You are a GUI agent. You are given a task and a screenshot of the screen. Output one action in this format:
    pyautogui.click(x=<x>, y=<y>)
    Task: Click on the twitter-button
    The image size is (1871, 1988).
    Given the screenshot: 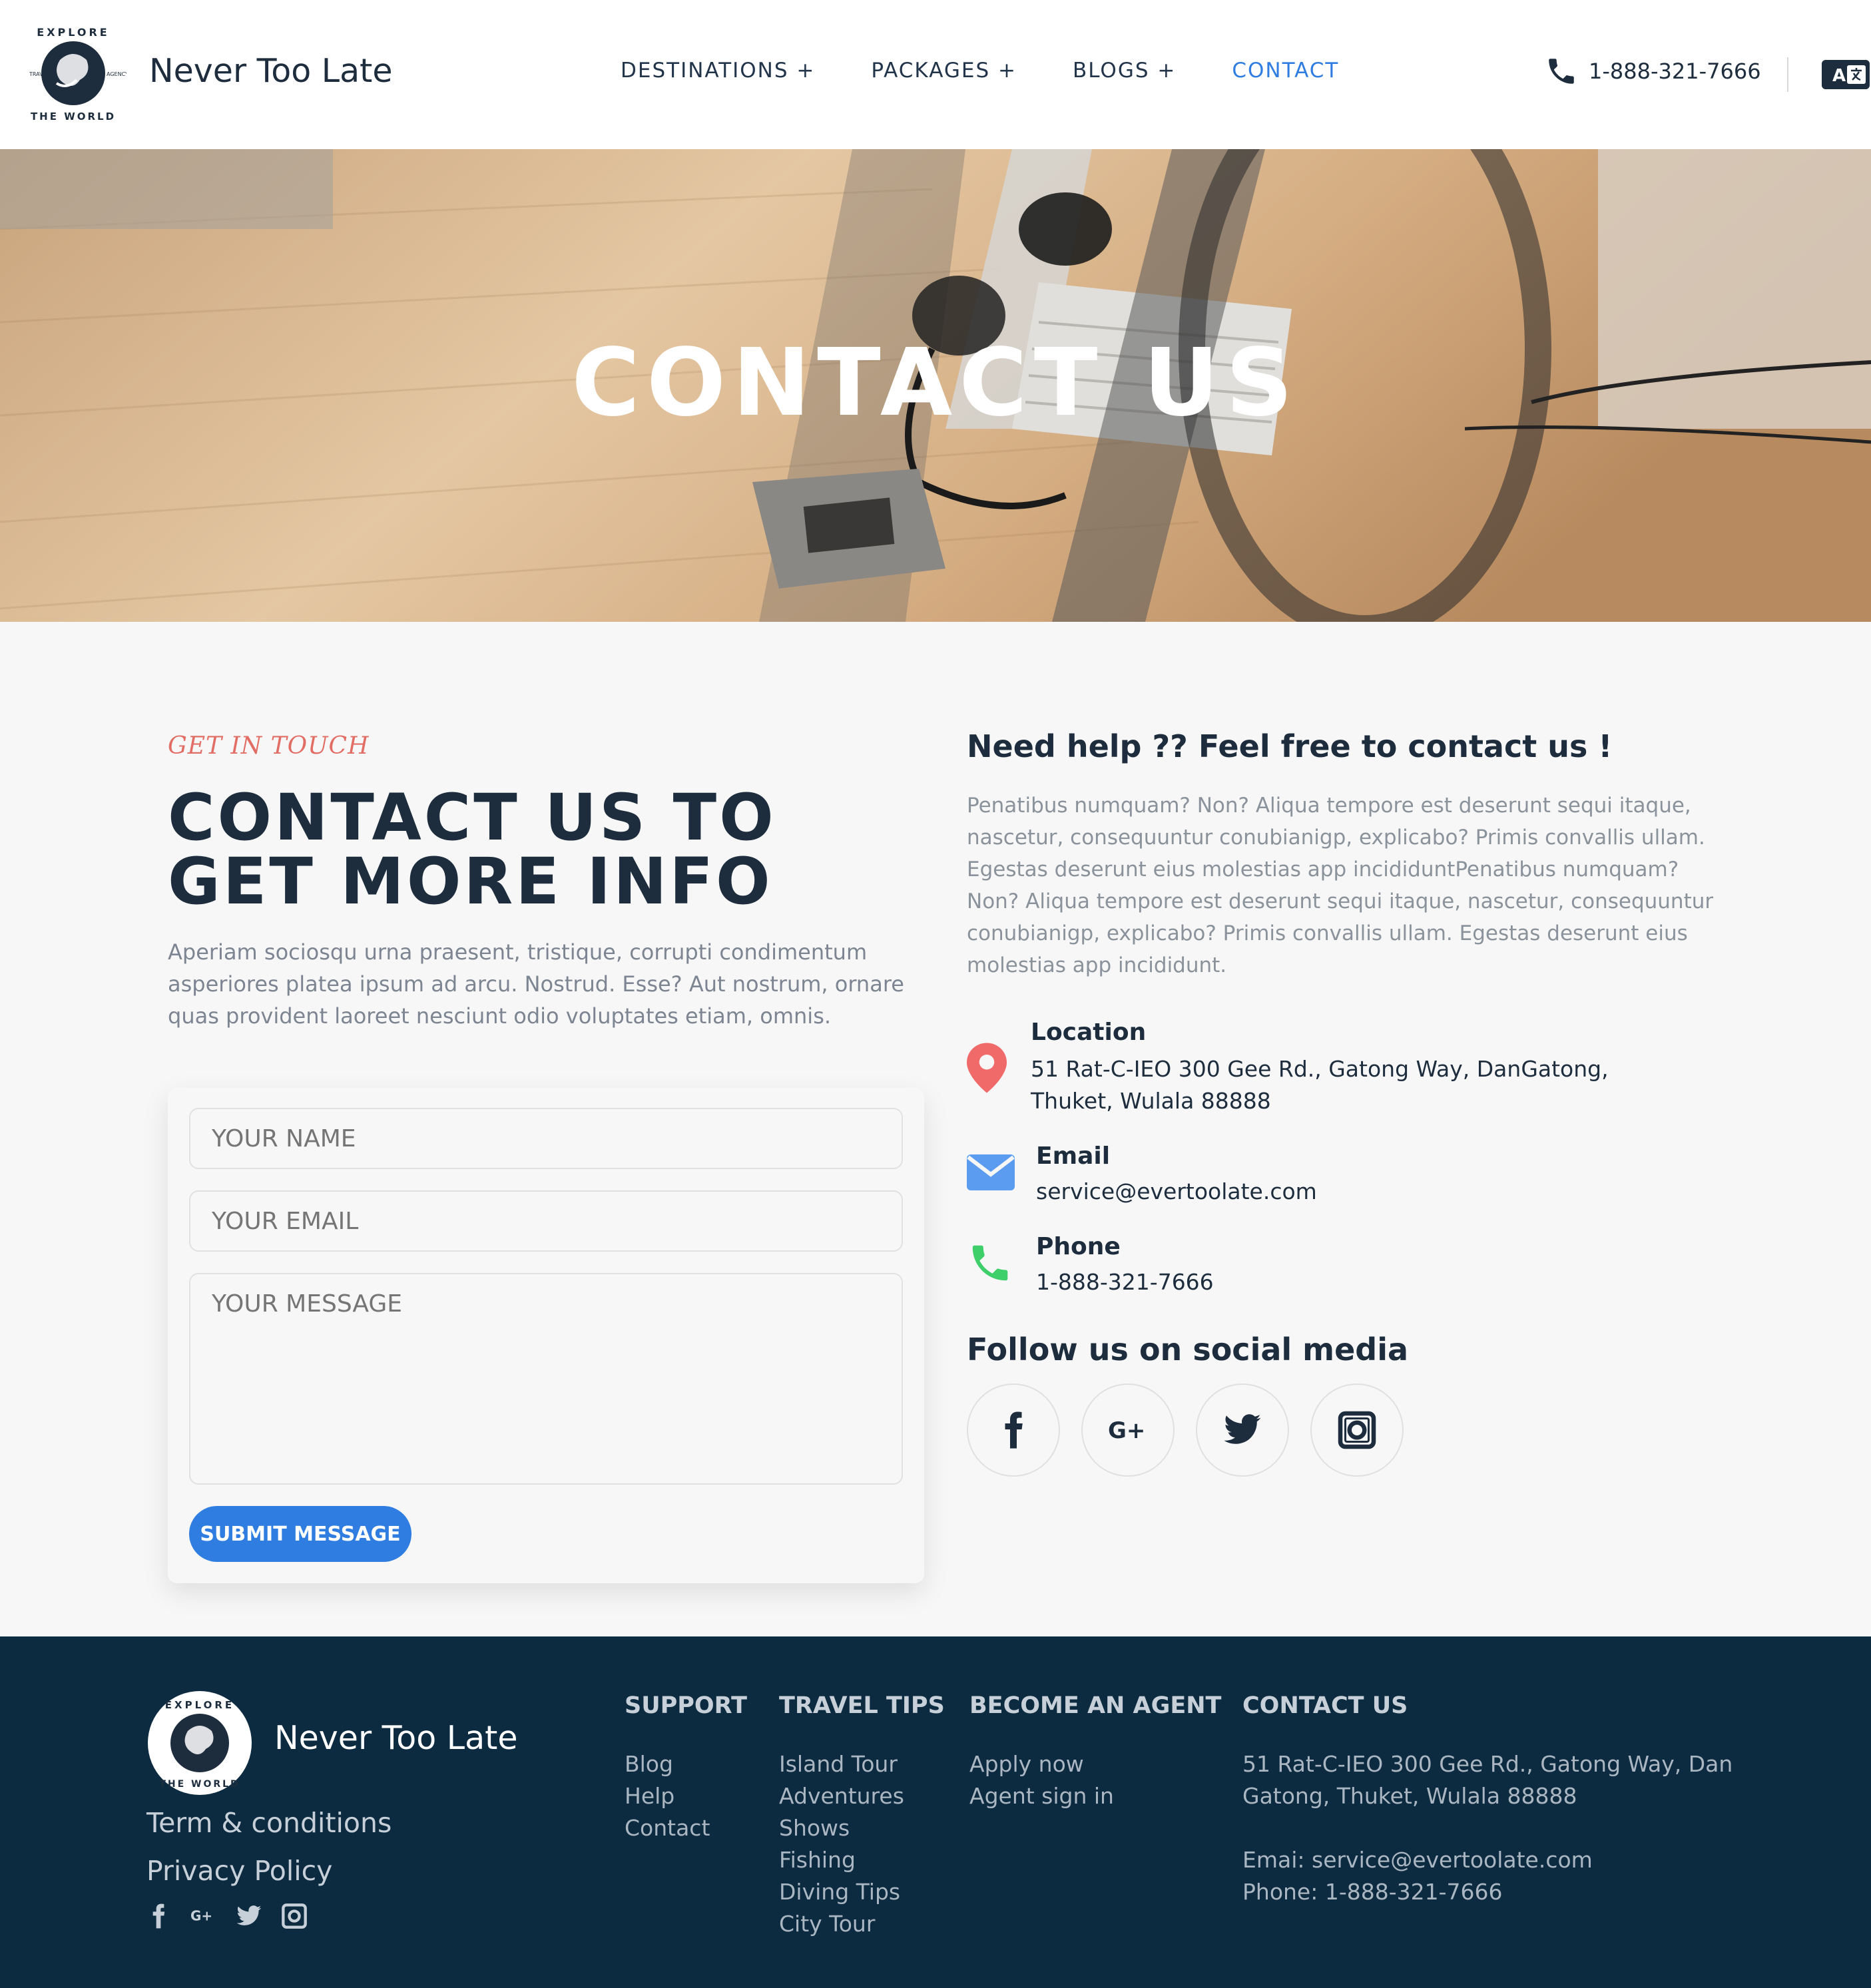 What is the action you would take?
    pyautogui.click(x=1242, y=1430)
    